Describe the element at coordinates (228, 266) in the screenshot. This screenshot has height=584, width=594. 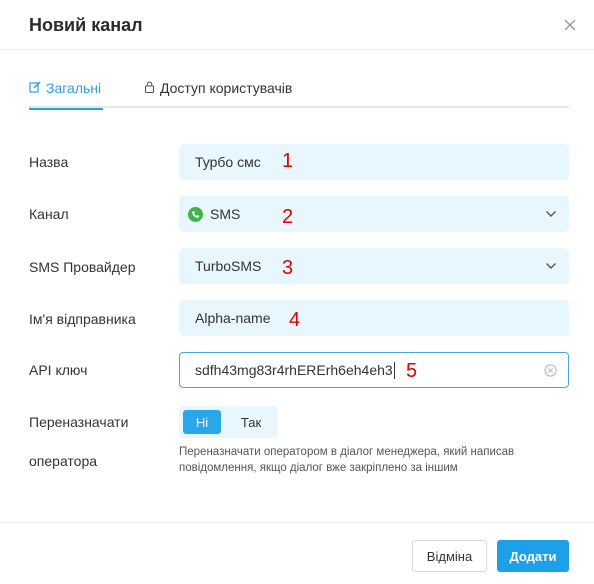
I see `provider-value: TurboSMS` at that location.